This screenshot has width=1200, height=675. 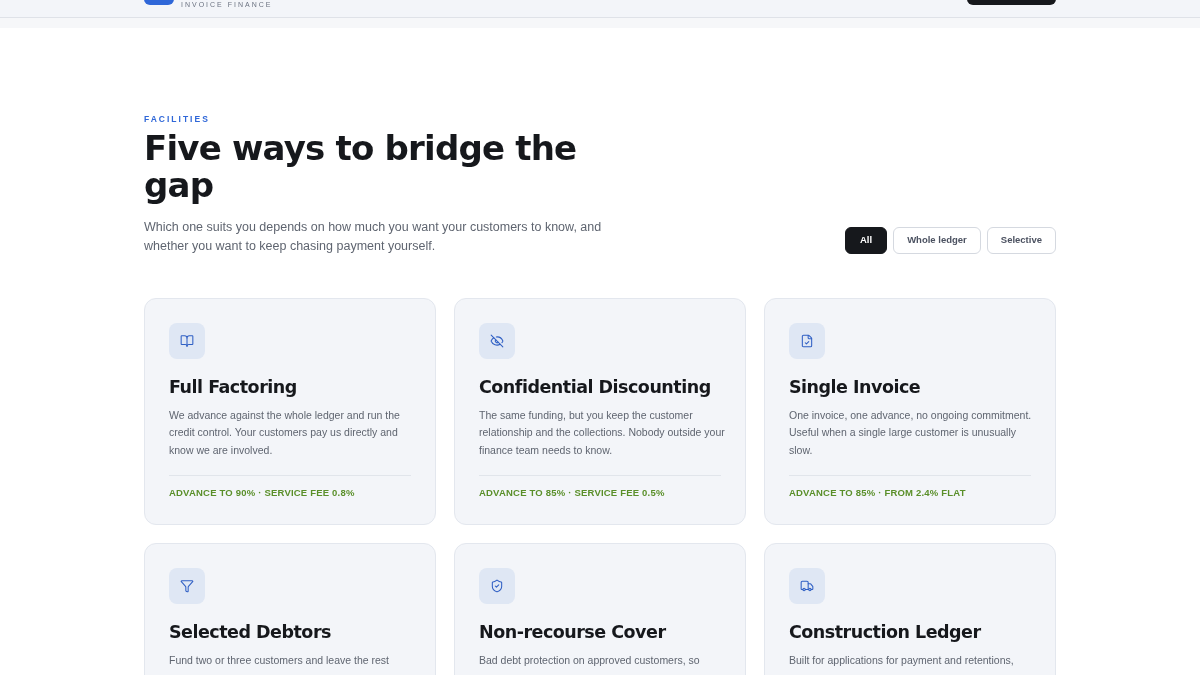 What do you see at coordinates (187, 340) in the screenshot?
I see `book-icon` at bounding box center [187, 340].